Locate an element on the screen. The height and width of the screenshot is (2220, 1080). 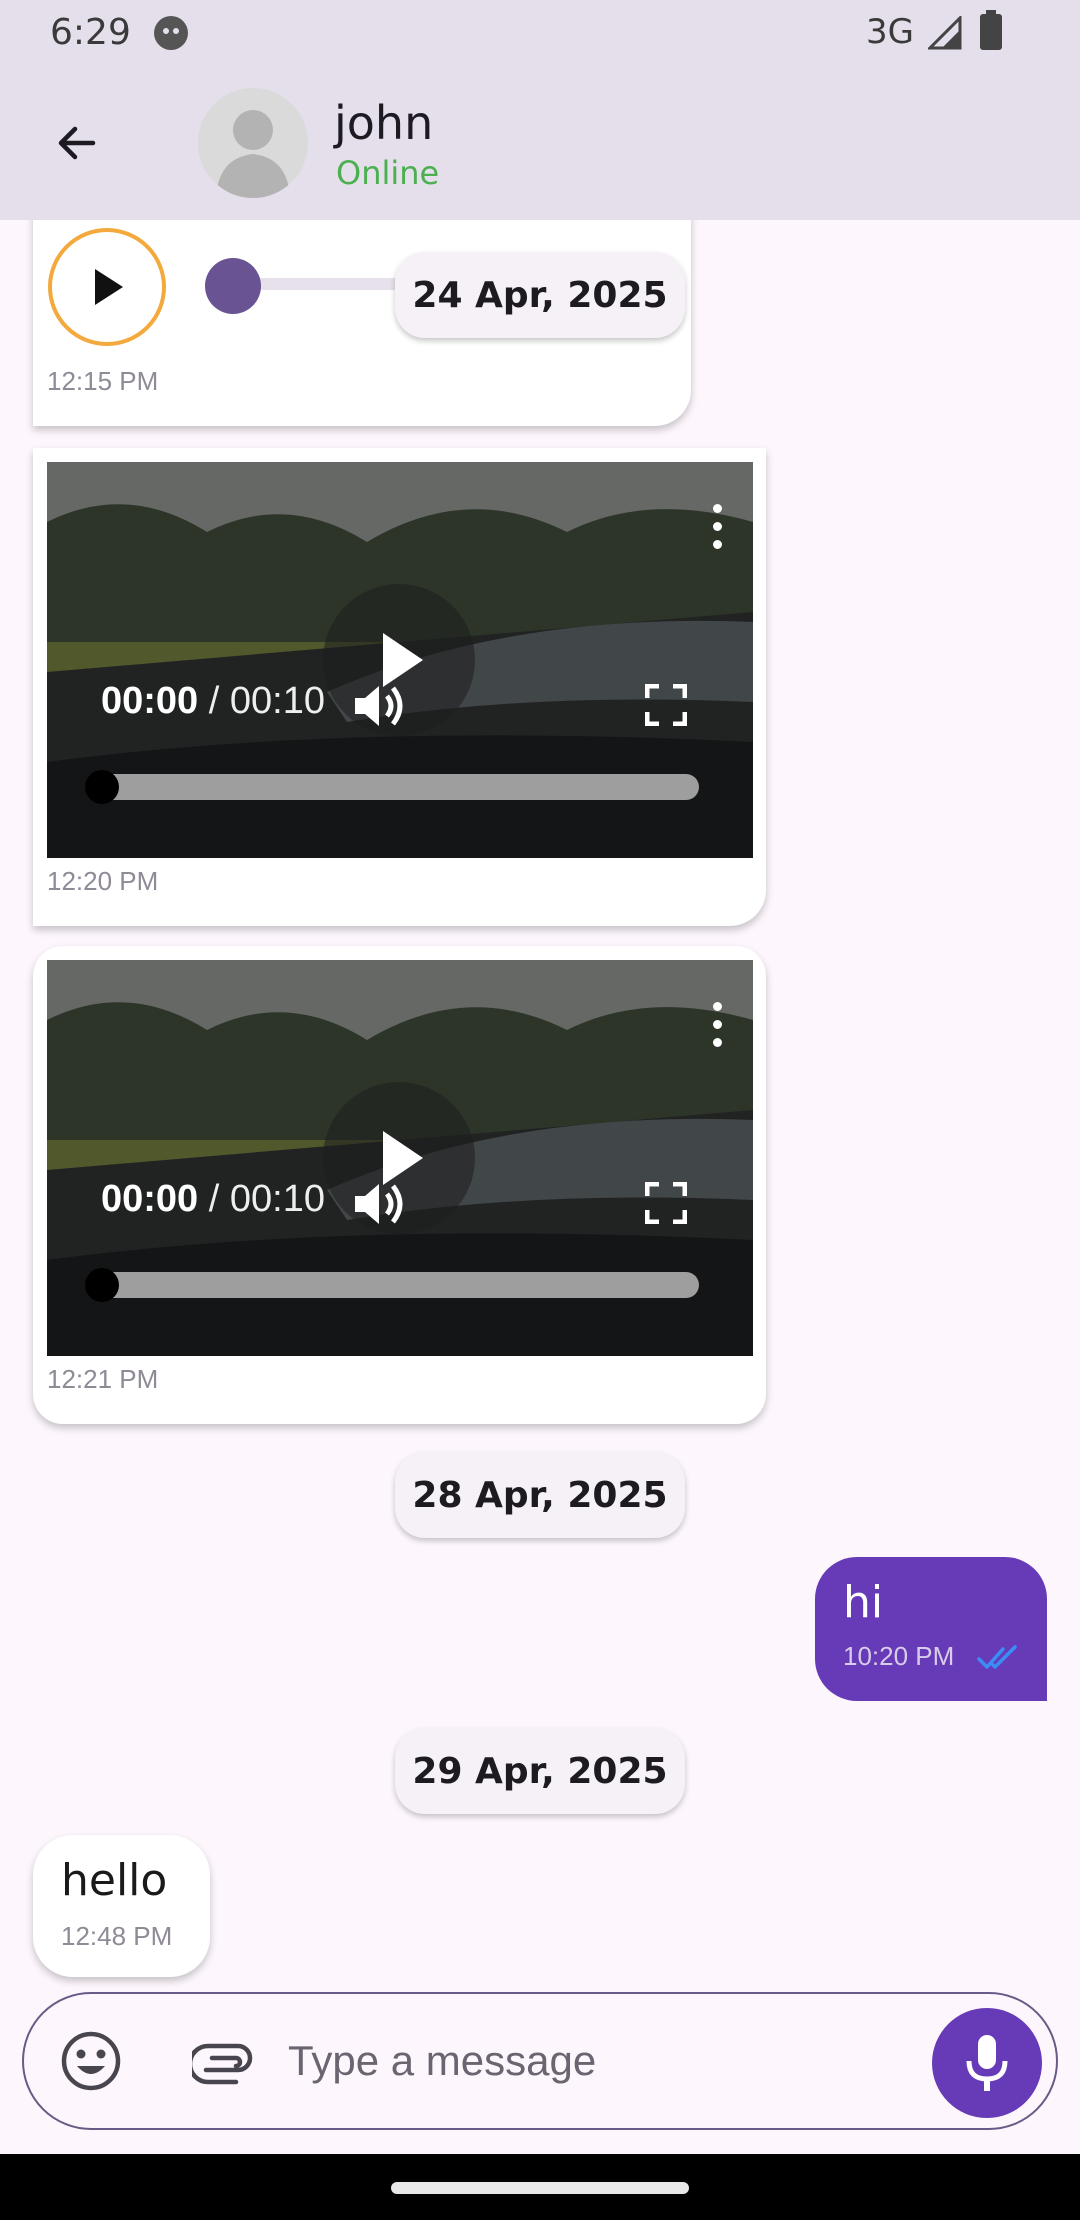
battery-icon is located at coordinates (991, 30).